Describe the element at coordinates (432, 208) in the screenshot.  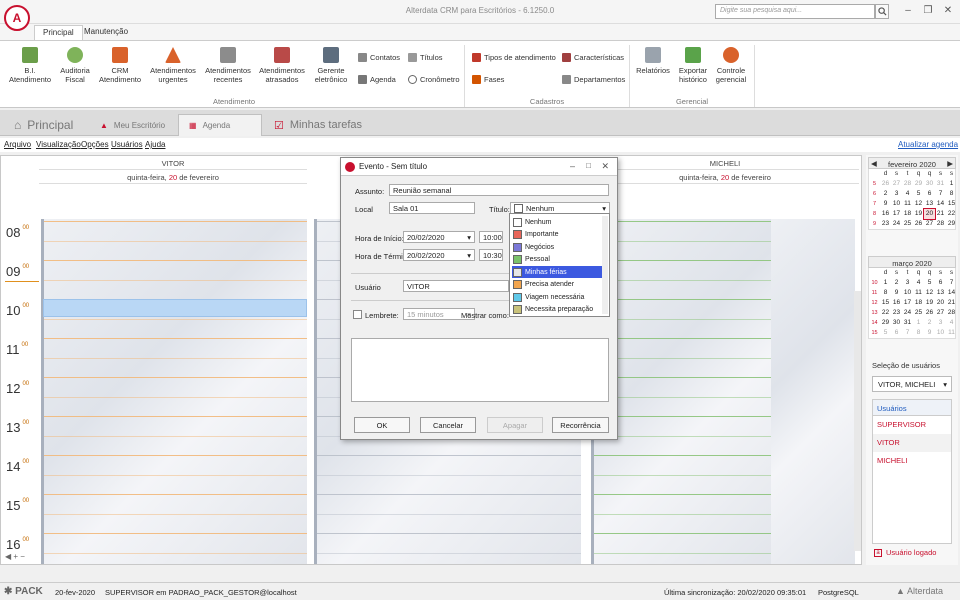
I see `local-input: Sala 01` at that location.